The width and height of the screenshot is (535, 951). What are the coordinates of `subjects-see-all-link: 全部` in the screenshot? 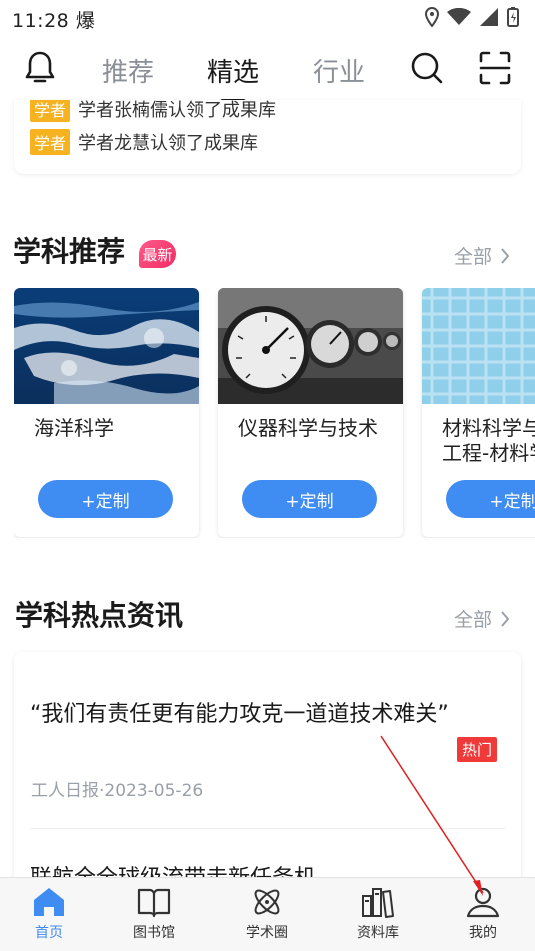 It's located at (482, 255).